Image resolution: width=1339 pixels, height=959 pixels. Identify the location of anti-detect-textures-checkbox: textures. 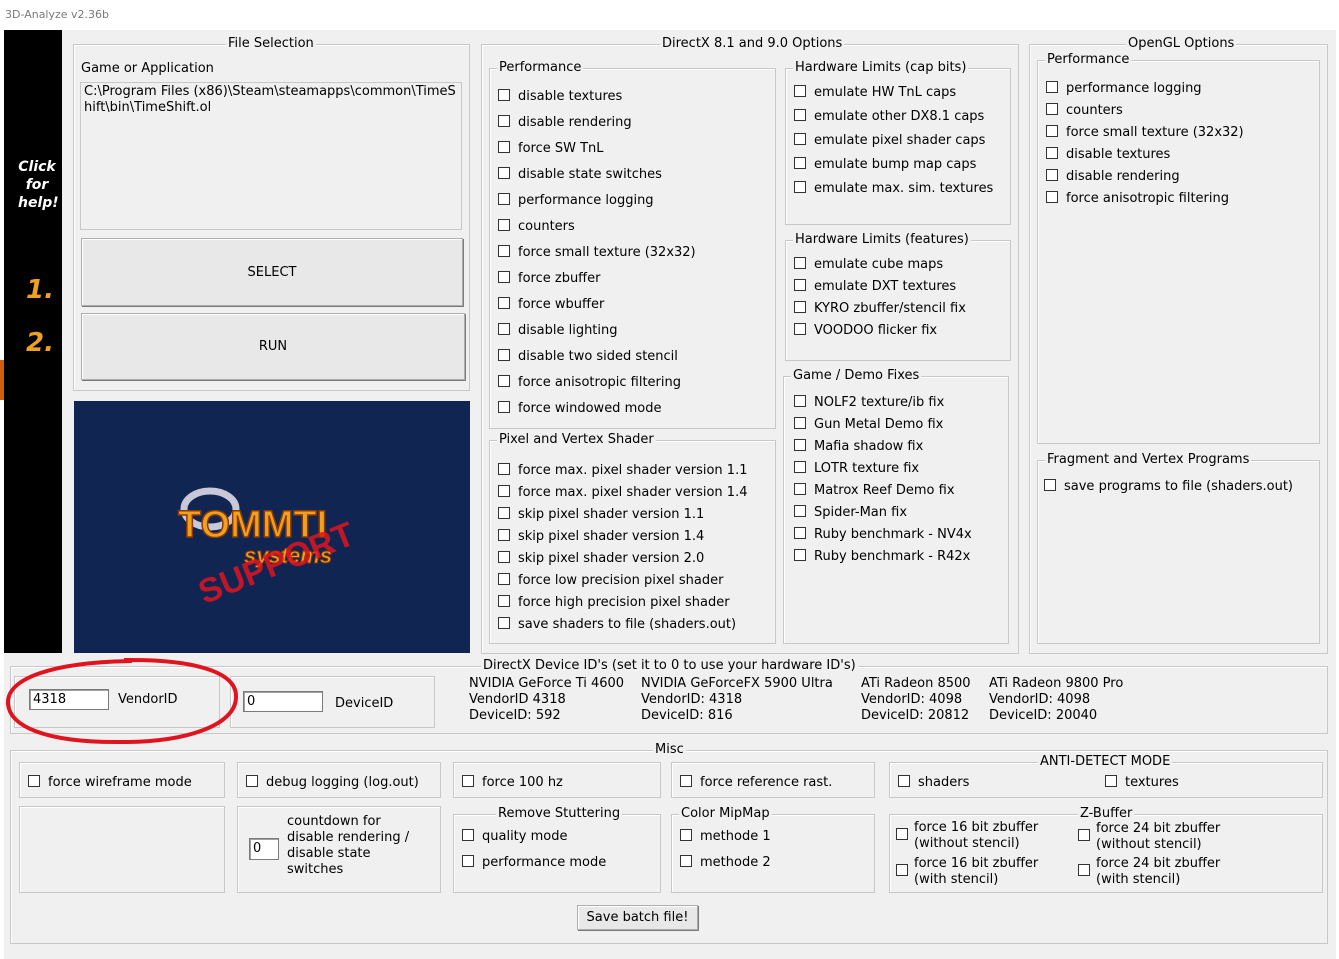
(1142, 783).